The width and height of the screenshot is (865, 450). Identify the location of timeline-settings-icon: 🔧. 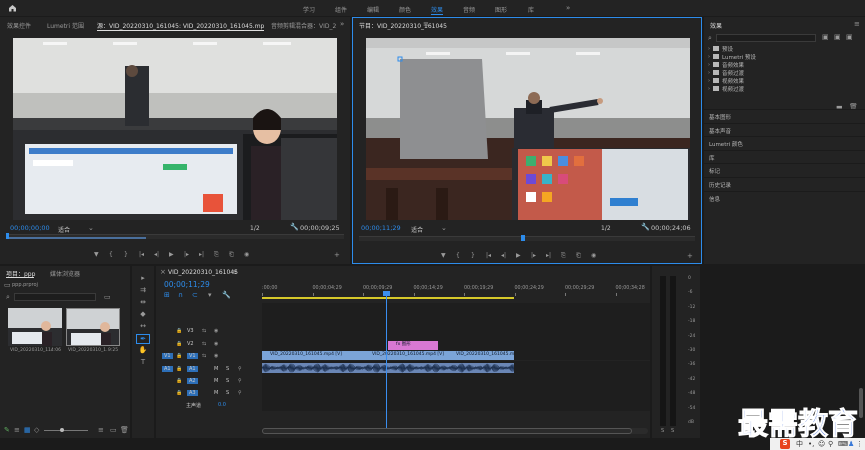
(226, 295).